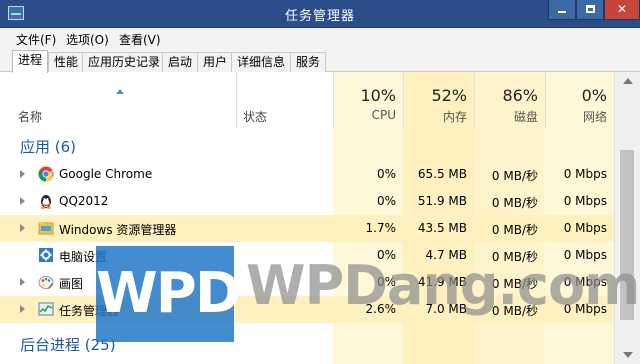 The height and width of the screenshot is (364, 640). I want to click on process-memory: 65.5 MB, so click(442, 174).